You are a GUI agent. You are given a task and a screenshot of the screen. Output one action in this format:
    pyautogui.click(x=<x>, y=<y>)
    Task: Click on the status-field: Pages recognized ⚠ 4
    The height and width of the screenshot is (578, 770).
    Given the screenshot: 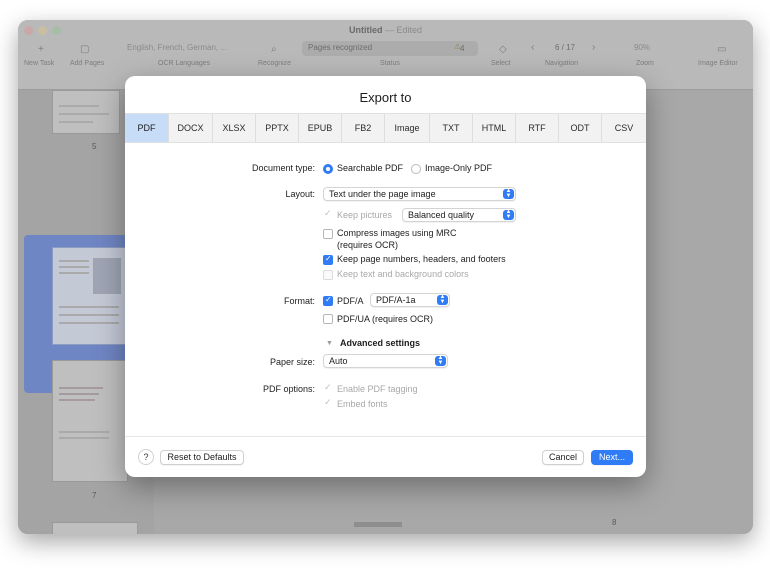 What is the action you would take?
    pyautogui.click(x=390, y=48)
    